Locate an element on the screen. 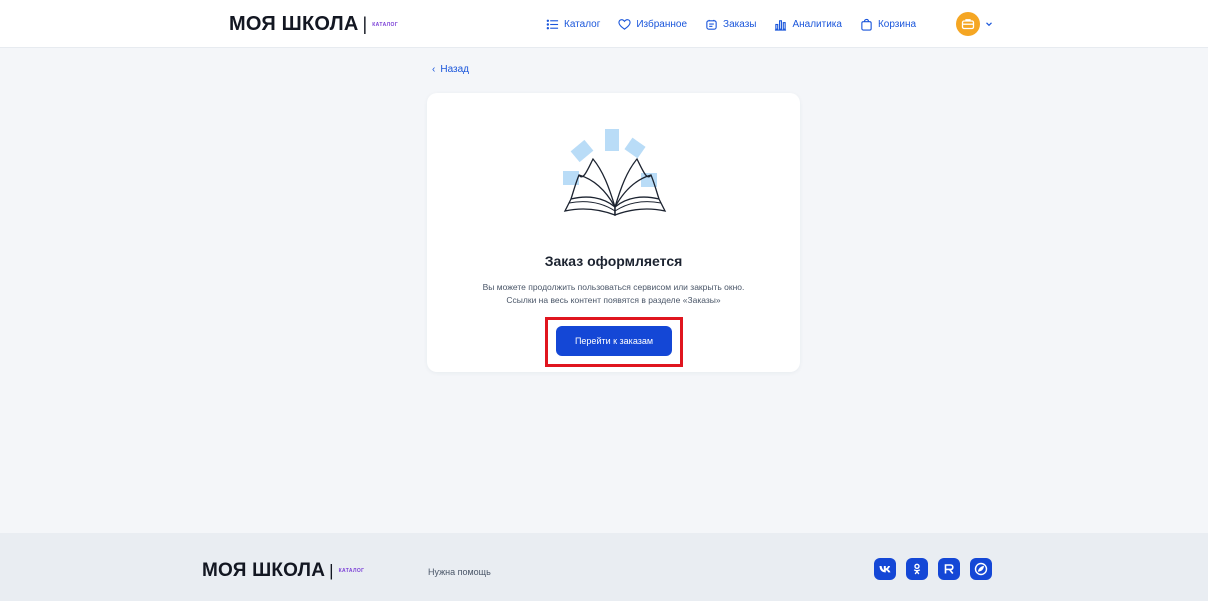 This screenshot has width=1208, height=601. orders-icon is located at coordinates (711, 24).